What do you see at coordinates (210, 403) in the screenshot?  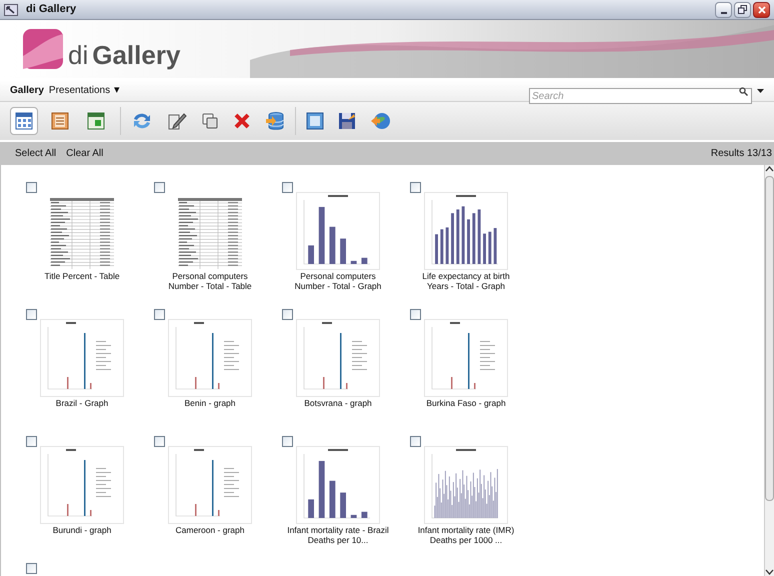 I see `thumbnail-caption: Benin - graph` at bounding box center [210, 403].